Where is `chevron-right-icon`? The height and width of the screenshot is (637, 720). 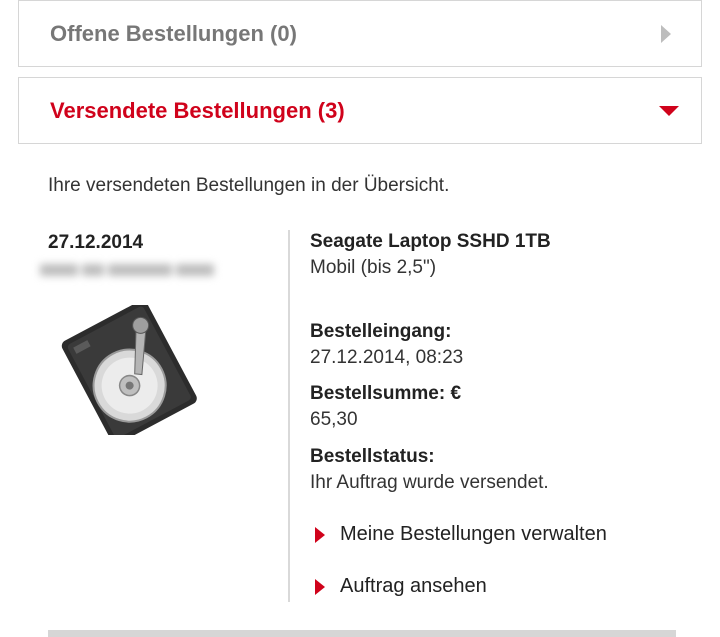
chevron-right-icon is located at coordinates (666, 33).